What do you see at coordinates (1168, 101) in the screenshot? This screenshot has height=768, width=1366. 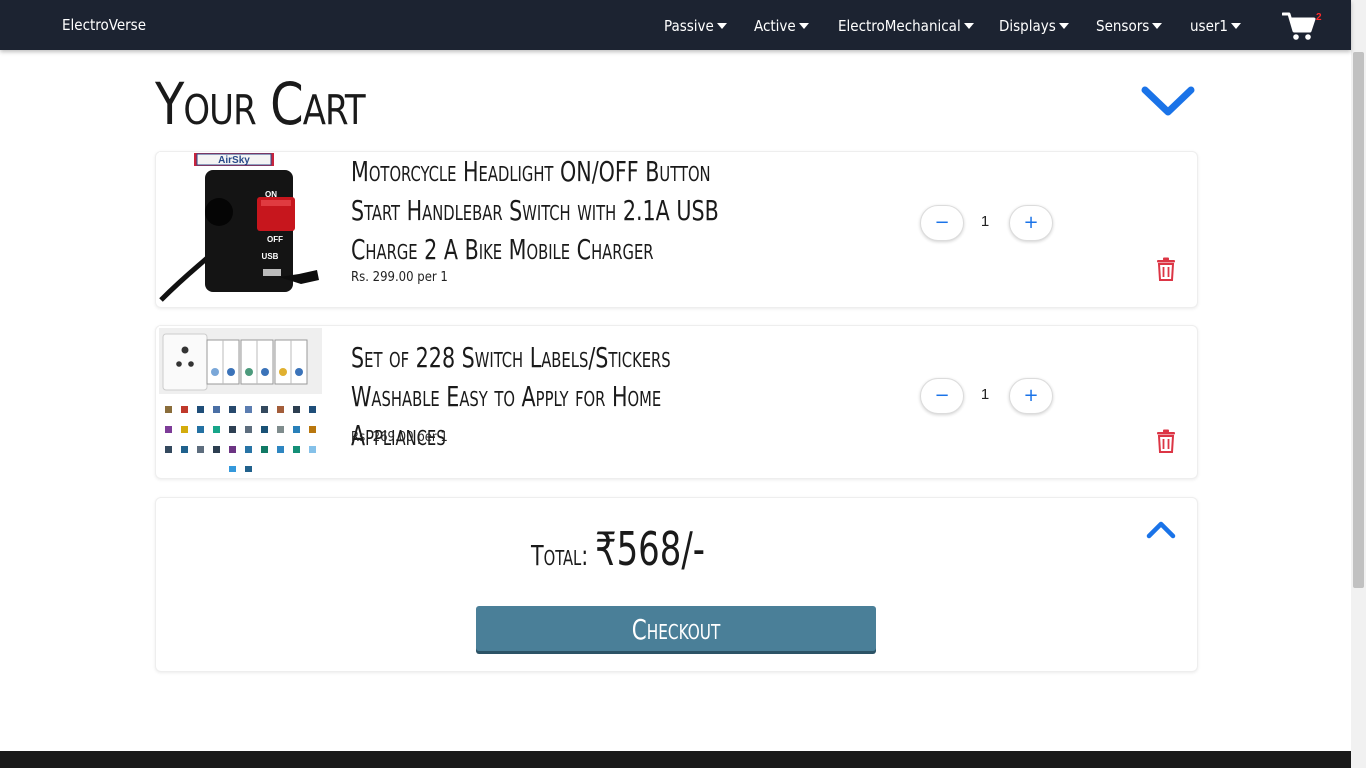 I see `chevron-down-icon` at bounding box center [1168, 101].